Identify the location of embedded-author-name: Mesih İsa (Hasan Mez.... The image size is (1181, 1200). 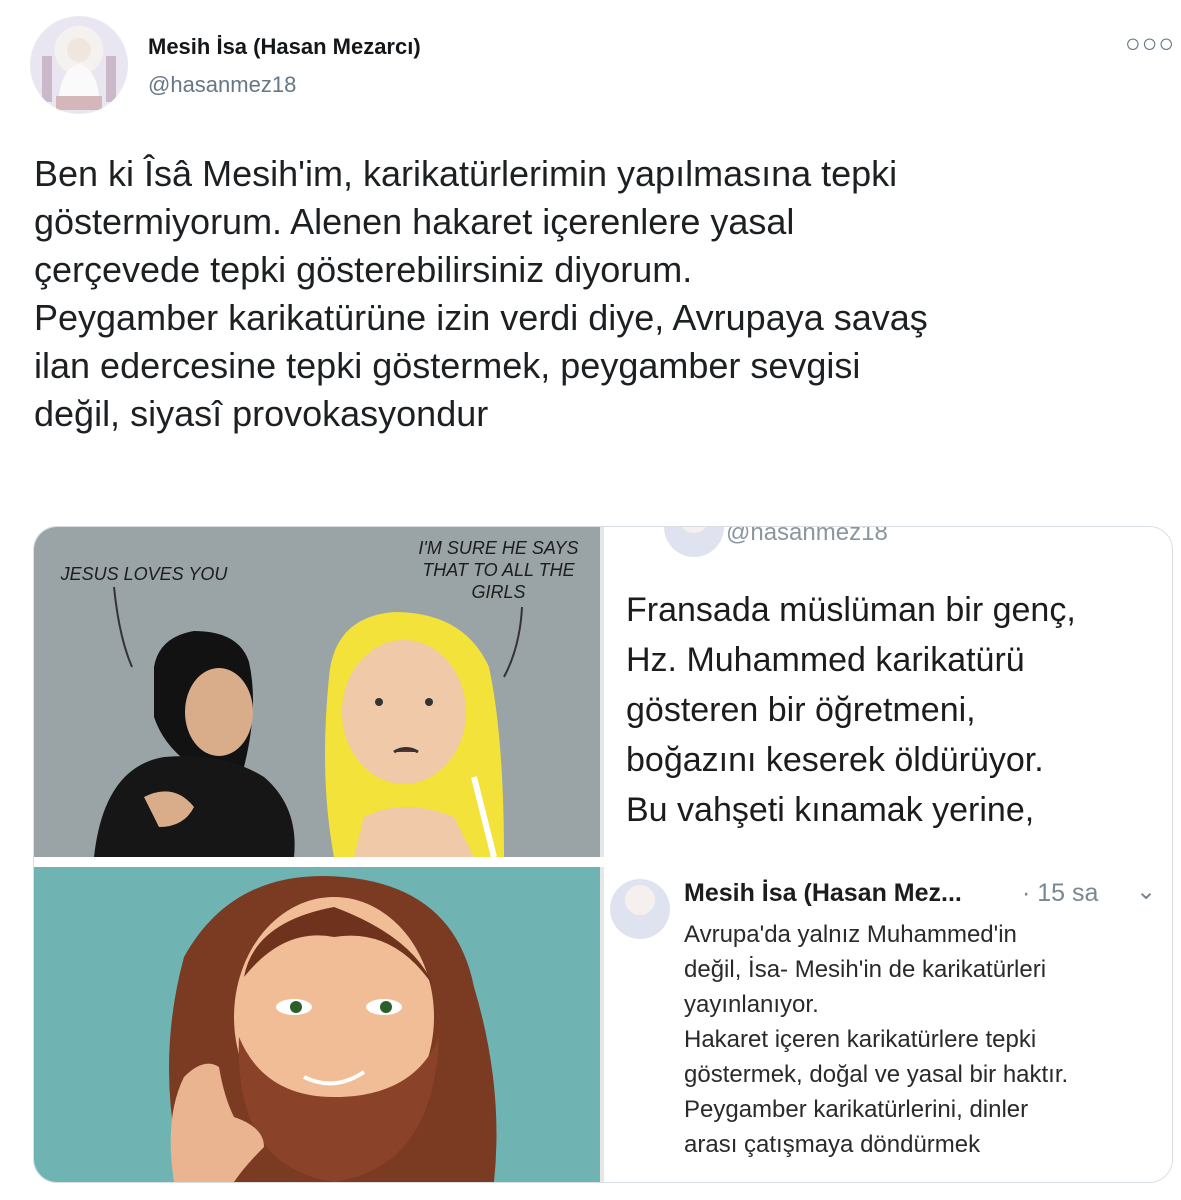
(823, 893).